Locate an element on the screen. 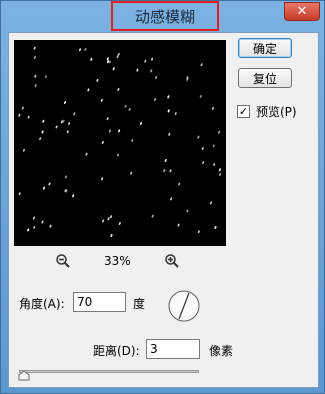 Image resolution: width=325 pixels, height=394 pixels. title-bar: 动感模糊 ✕ is located at coordinates (162, 16).